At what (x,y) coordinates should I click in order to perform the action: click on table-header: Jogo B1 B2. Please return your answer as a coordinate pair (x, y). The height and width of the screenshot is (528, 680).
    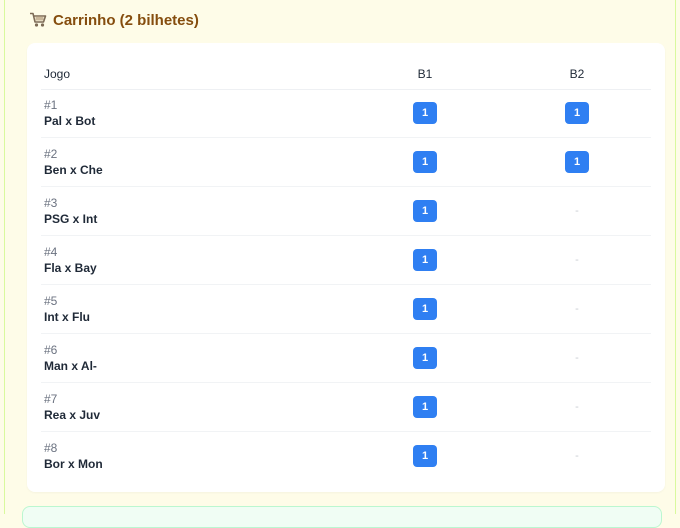
    Looking at the image, I should click on (346, 74).